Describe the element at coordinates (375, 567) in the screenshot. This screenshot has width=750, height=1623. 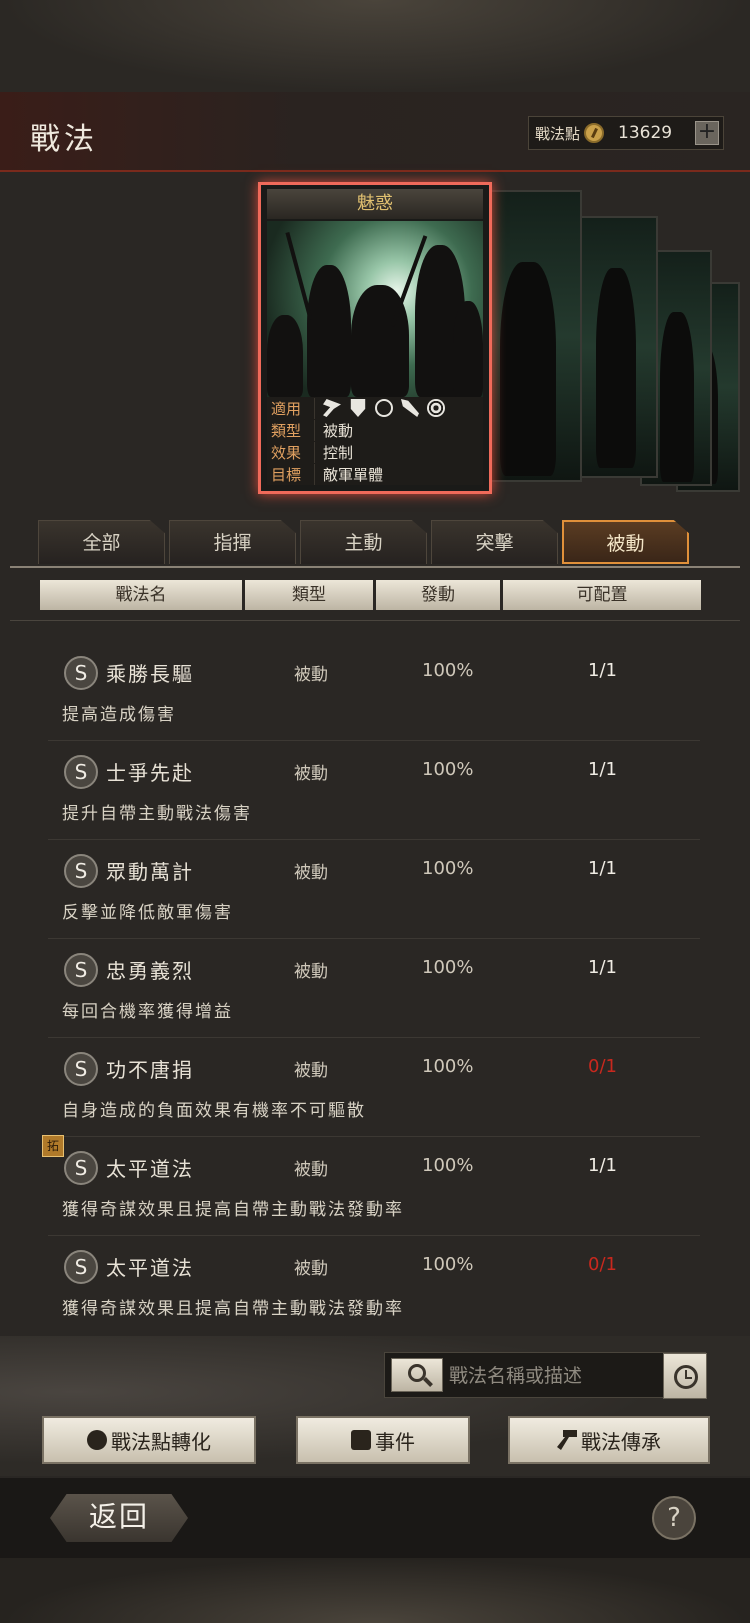
I see `tab-divider` at that location.